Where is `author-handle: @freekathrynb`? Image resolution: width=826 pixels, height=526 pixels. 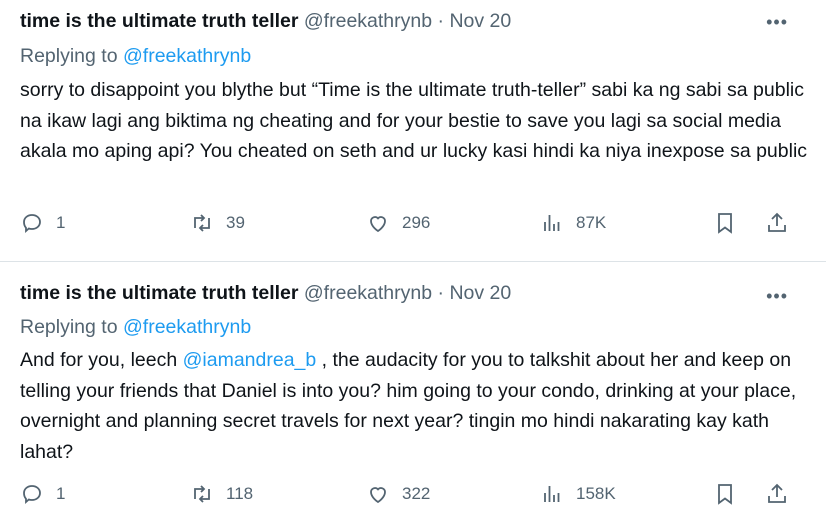
author-handle: @freekathrynb is located at coordinates (368, 293).